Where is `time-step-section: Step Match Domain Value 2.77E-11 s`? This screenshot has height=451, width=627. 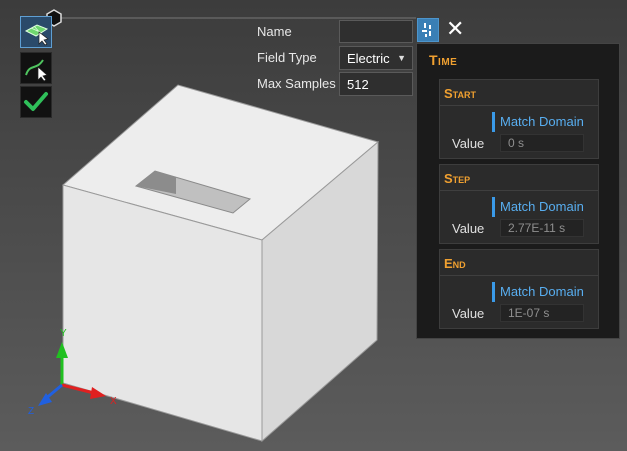 time-step-section: Step Match Domain Value 2.77E-11 s is located at coordinates (519, 204).